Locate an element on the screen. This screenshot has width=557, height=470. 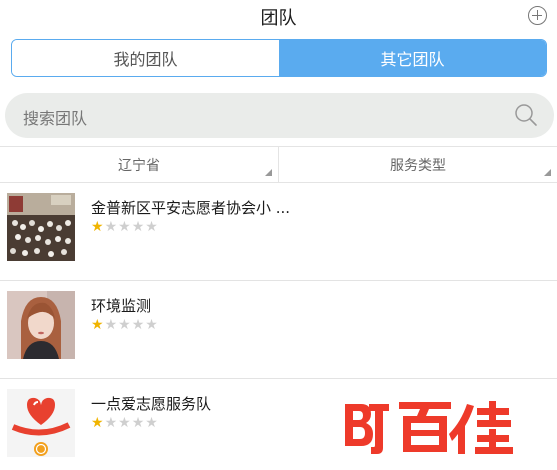
filter-service-type: 服务类型 is located at coordinates (417, 164).